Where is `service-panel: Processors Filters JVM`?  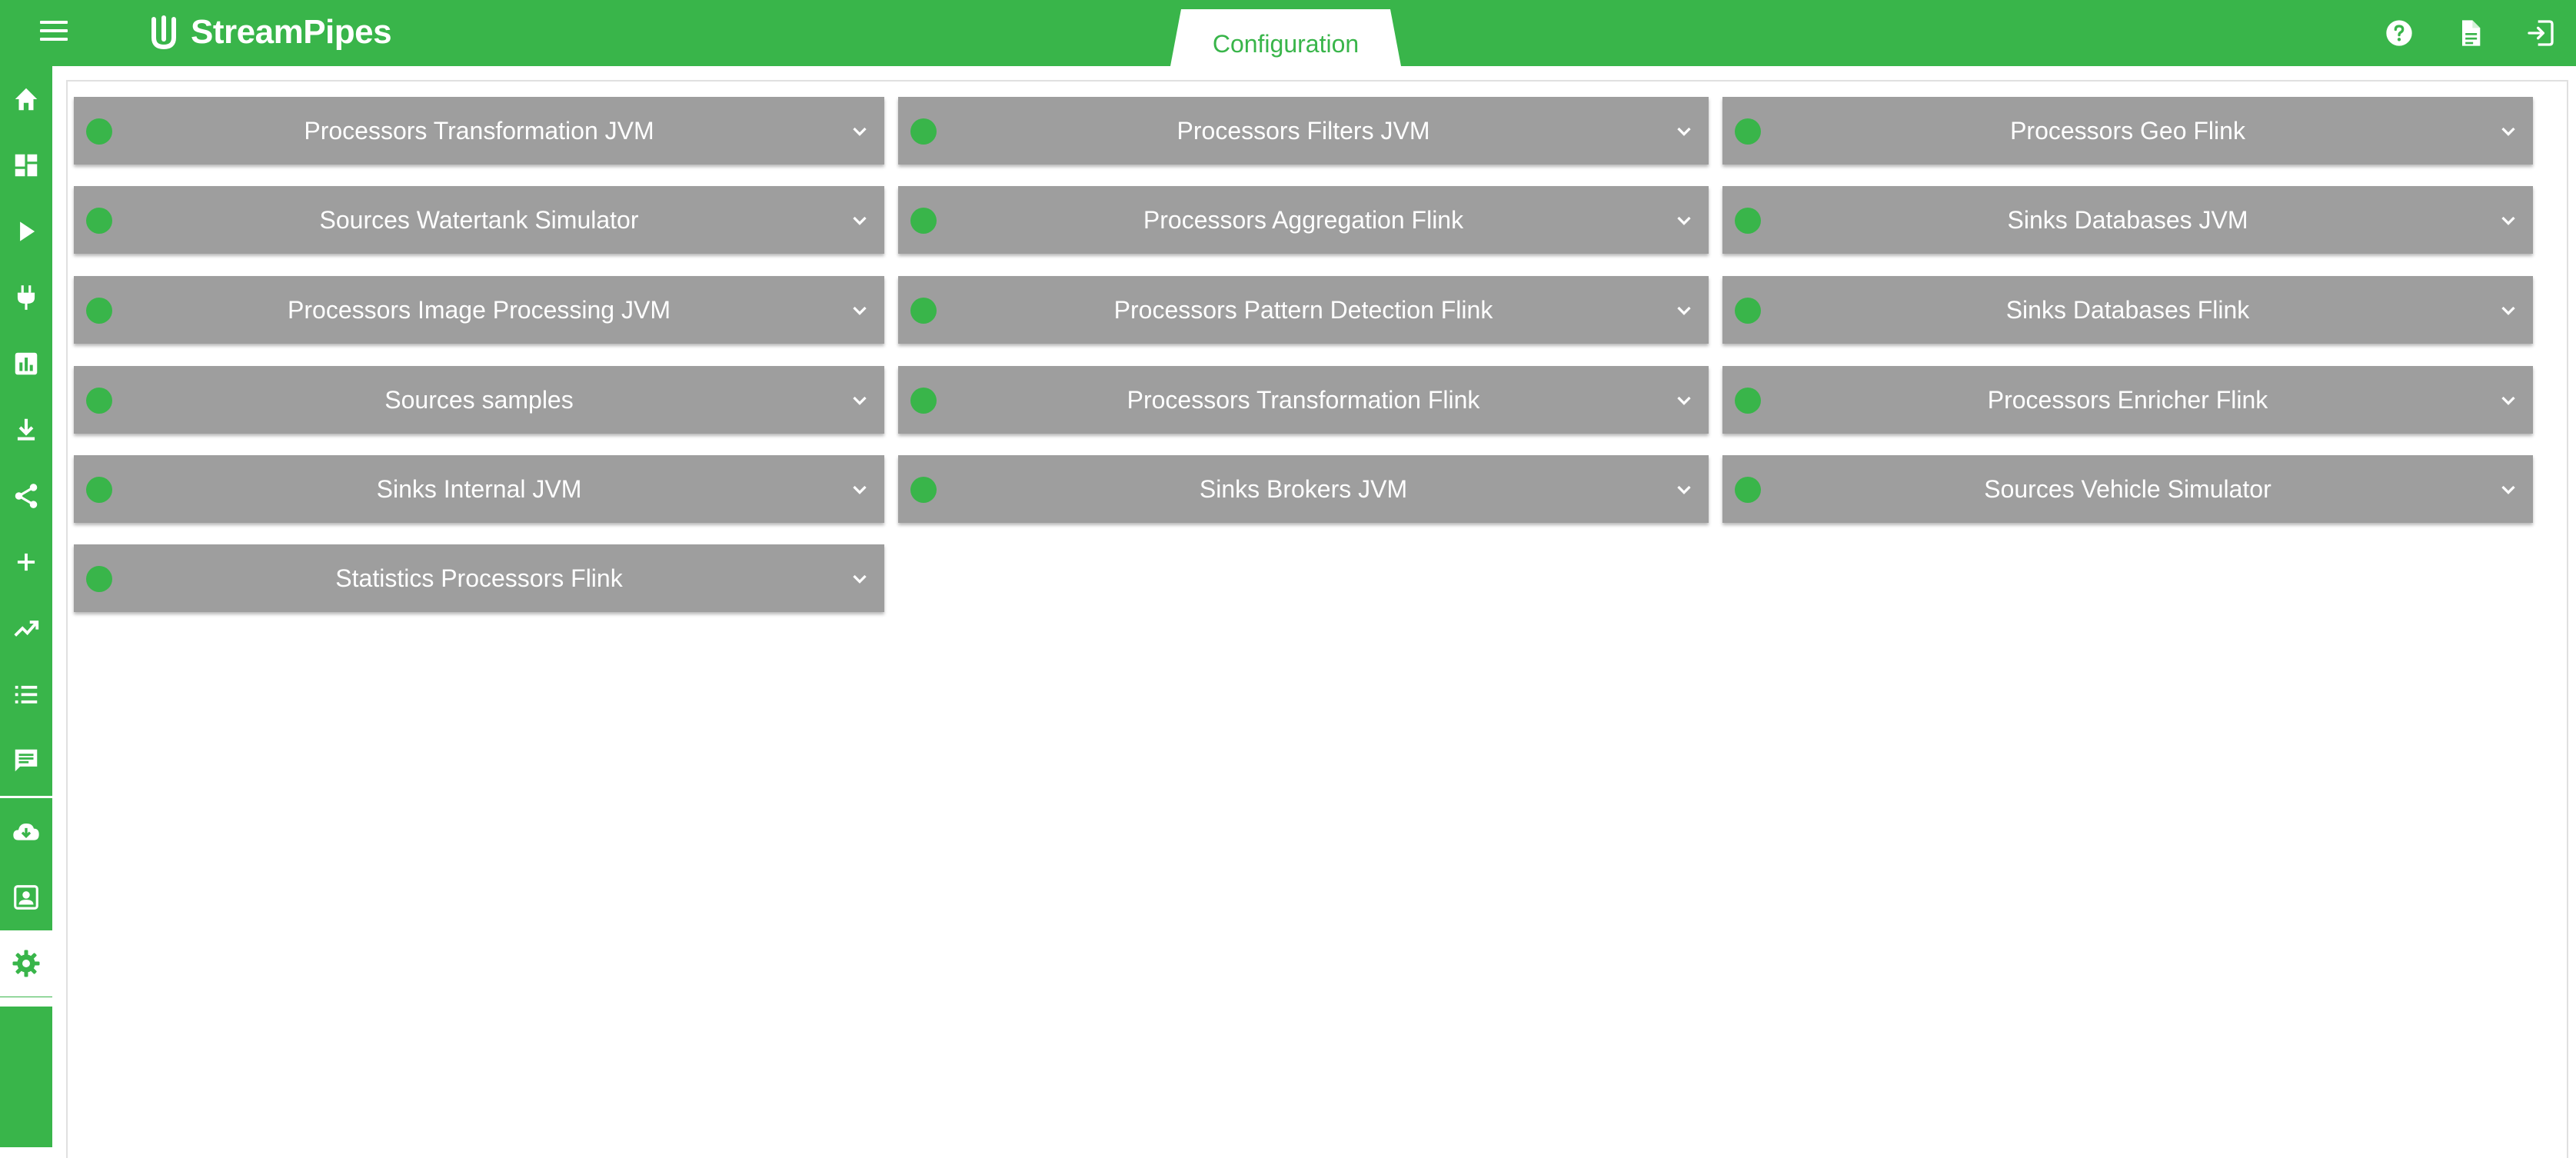 service-panel: Processors Filters JVM is located at coordinates (1303, 131).